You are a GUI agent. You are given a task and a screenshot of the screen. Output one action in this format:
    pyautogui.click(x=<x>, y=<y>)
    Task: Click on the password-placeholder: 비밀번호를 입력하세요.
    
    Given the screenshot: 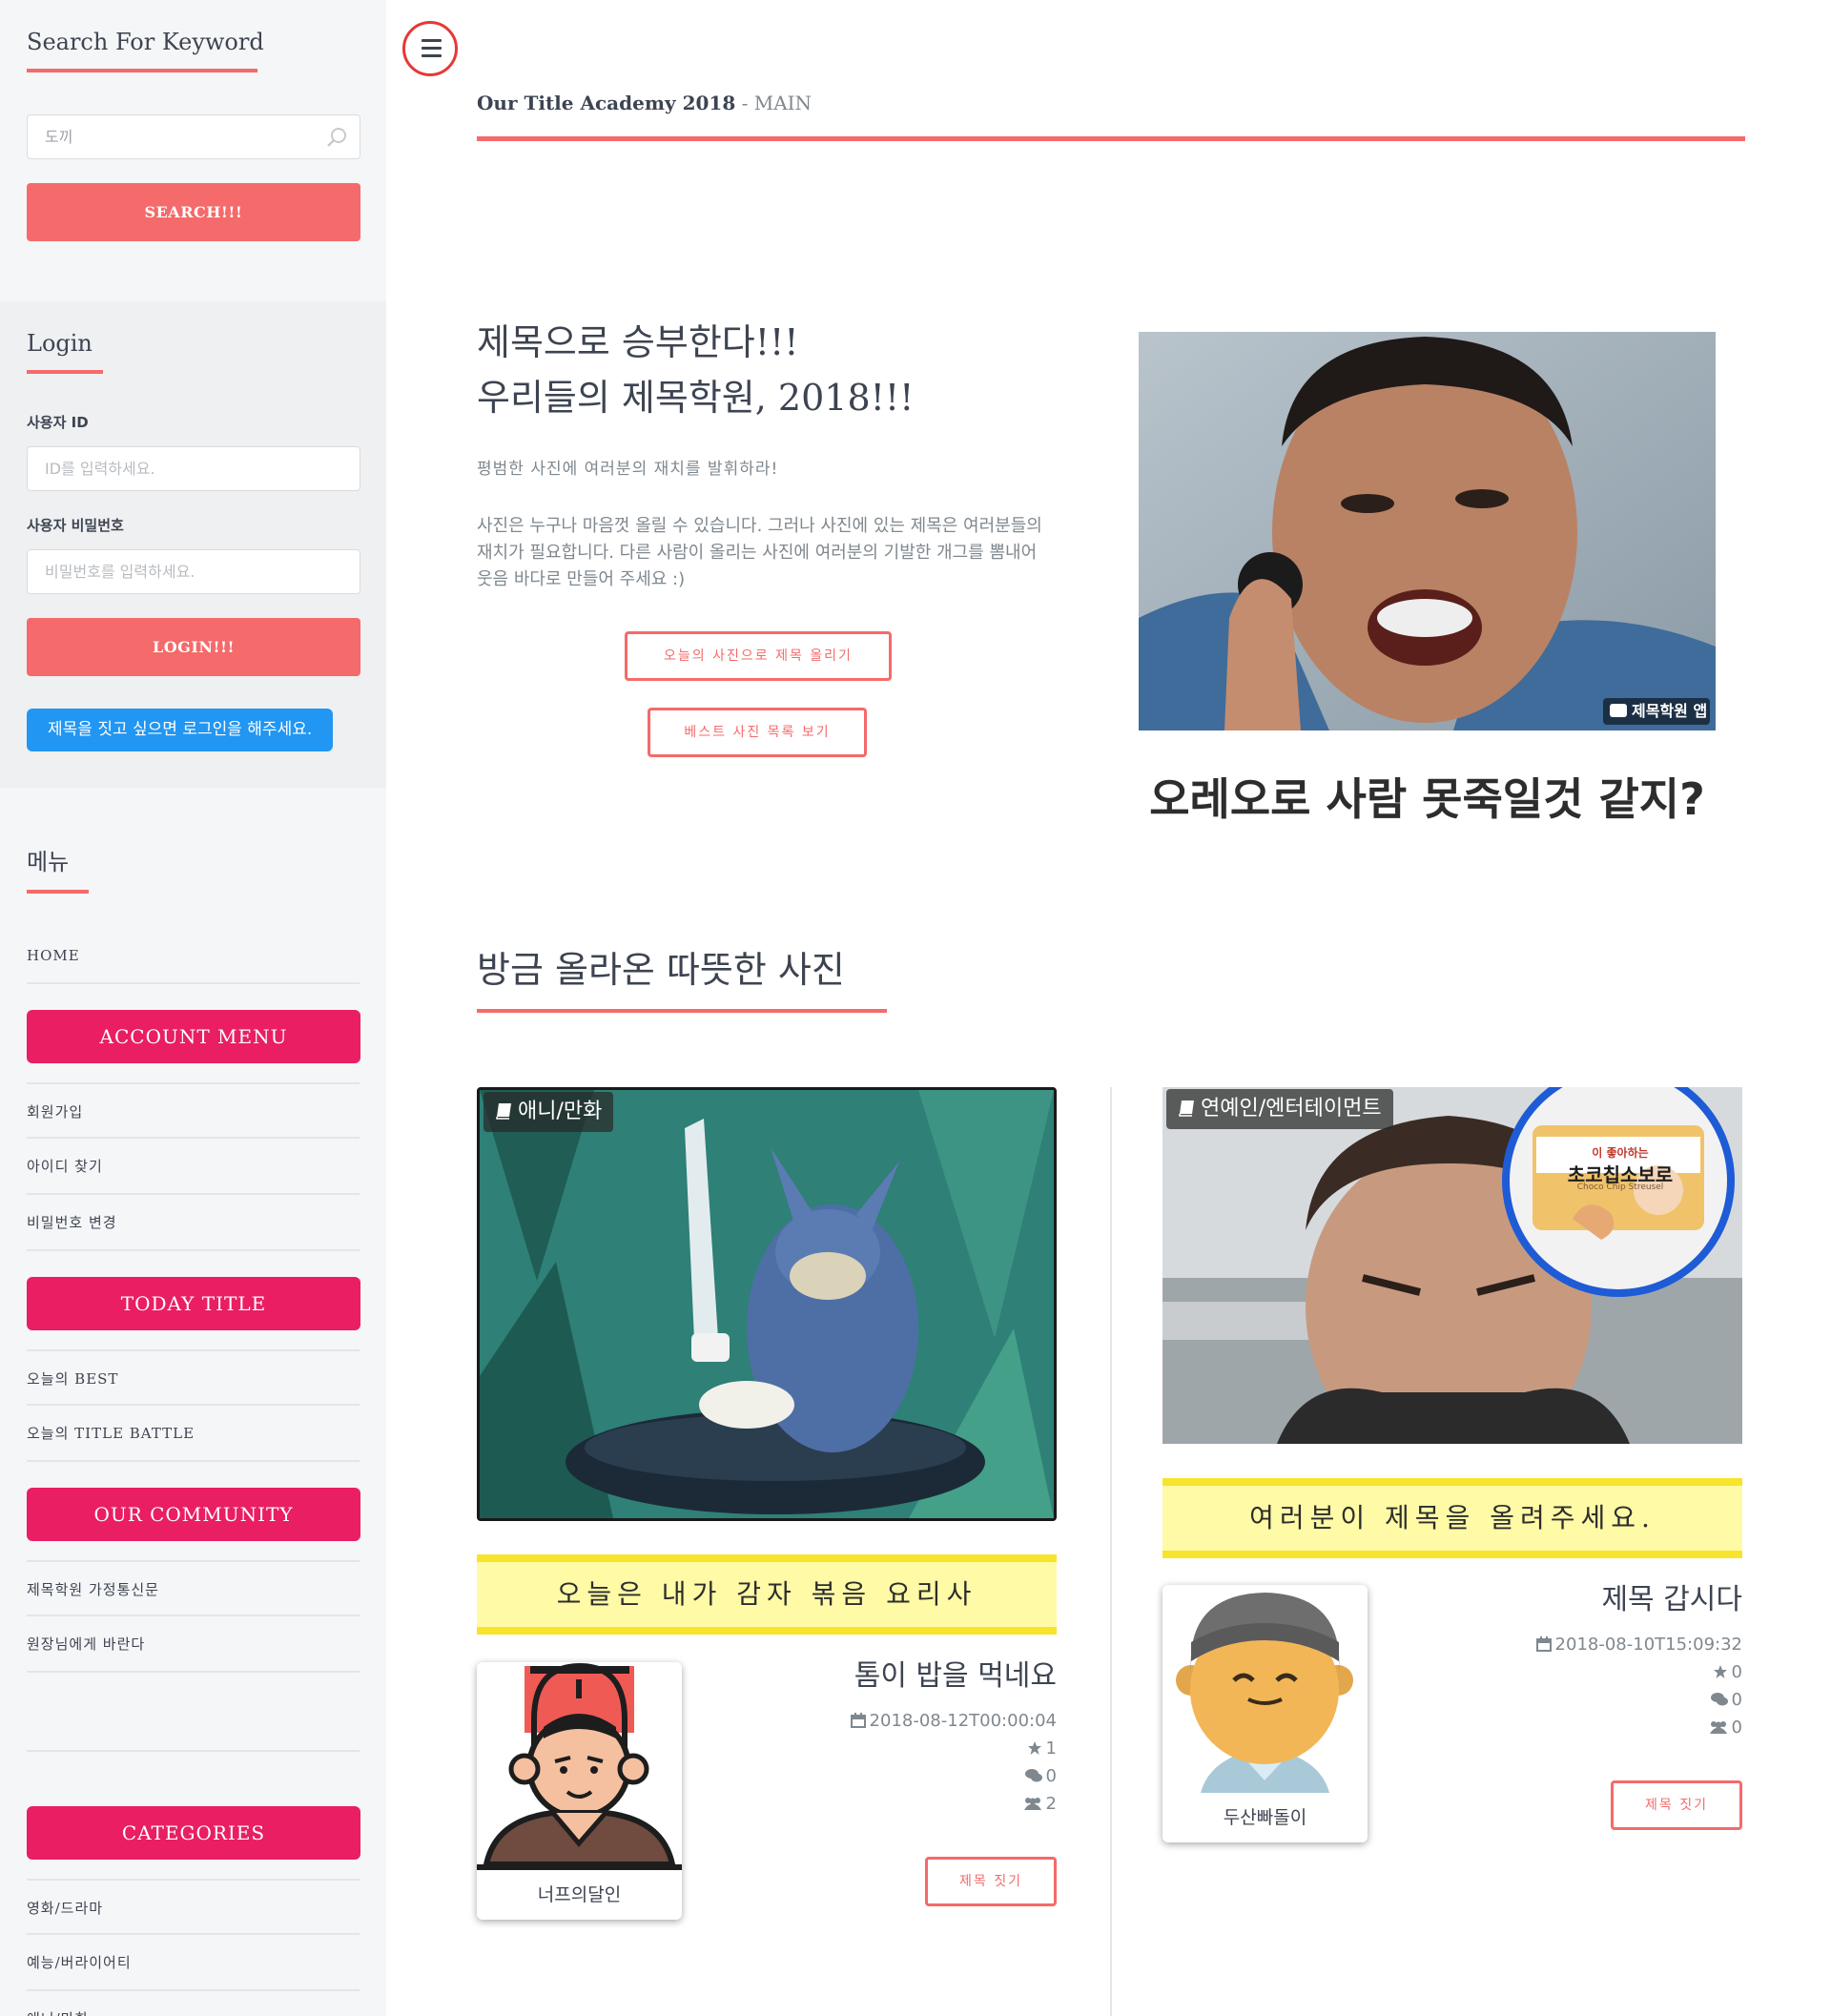 What is the action you would take?
    pyautogui.click(x=120, y=572)
    